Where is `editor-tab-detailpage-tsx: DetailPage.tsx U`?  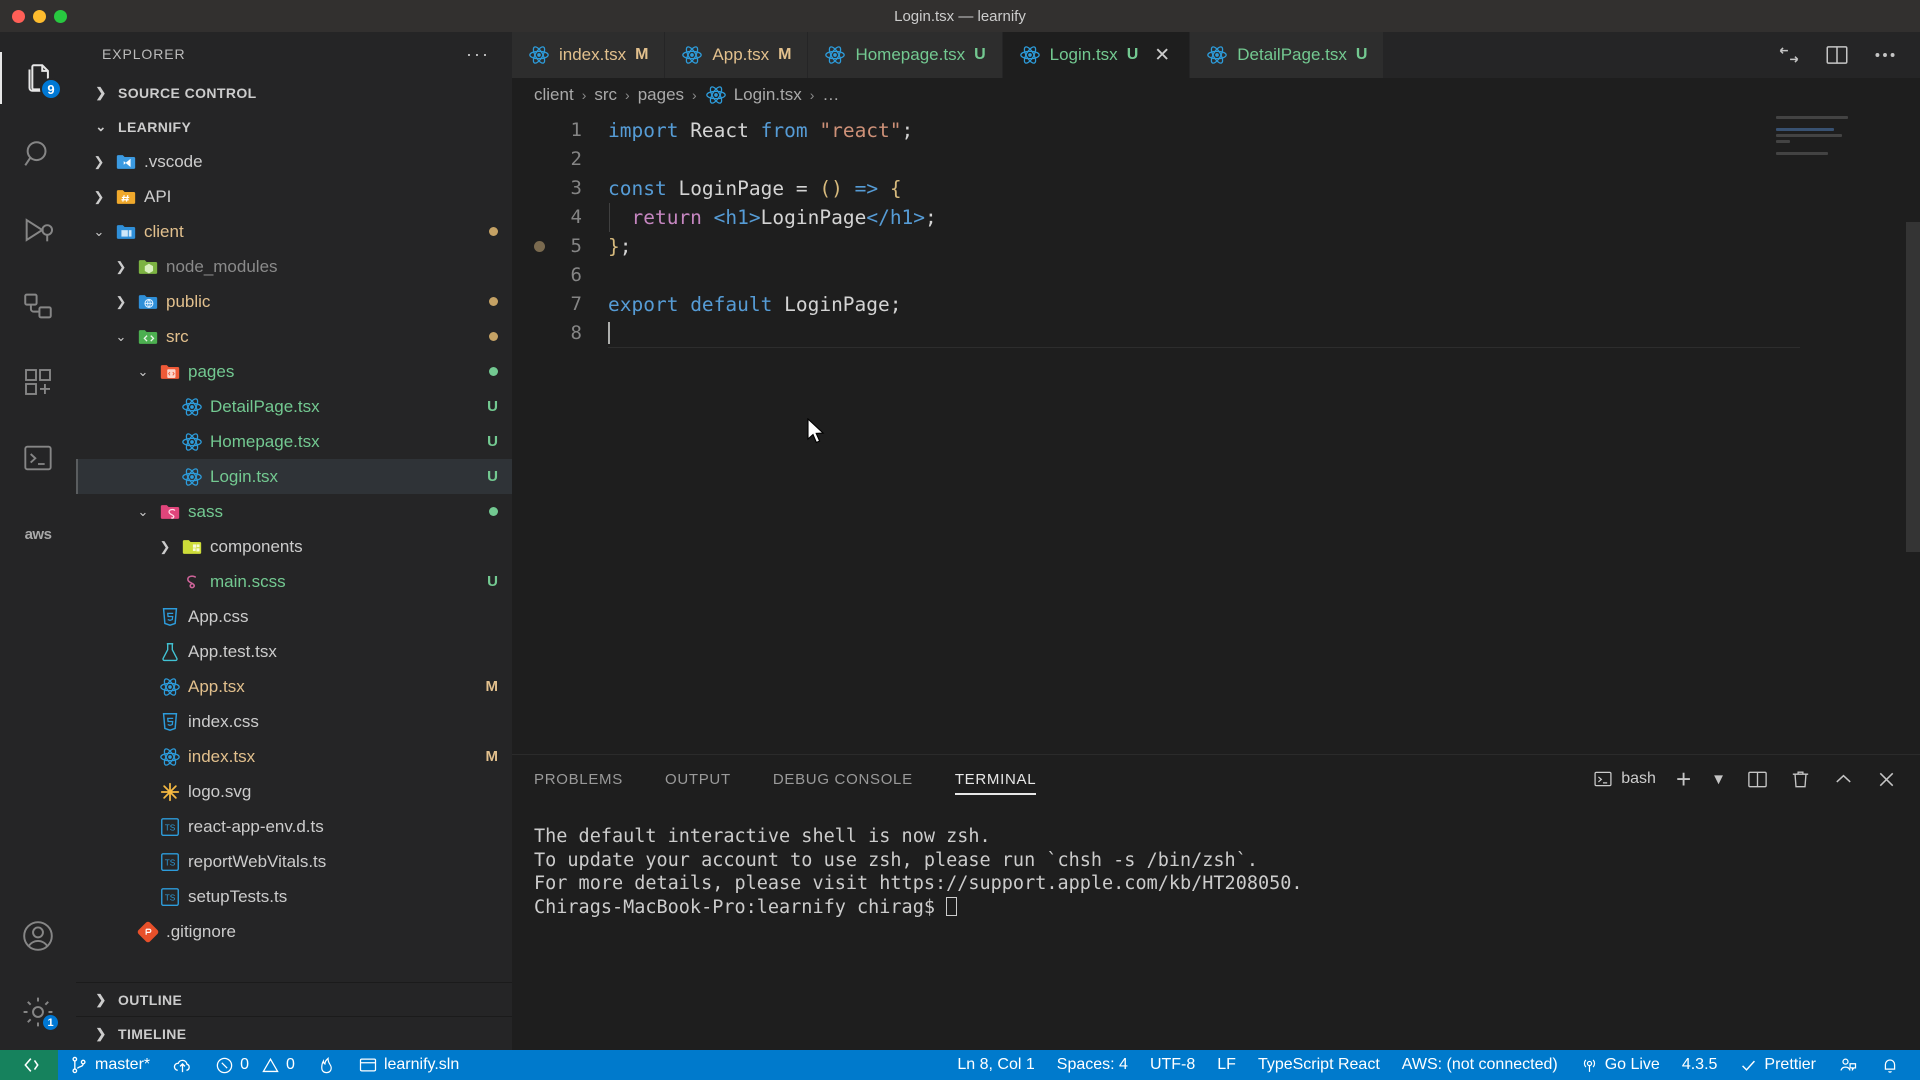
editor-tab-detailpage-tsx: DetailPage.tsx U is located at coordinates (1287, 55).